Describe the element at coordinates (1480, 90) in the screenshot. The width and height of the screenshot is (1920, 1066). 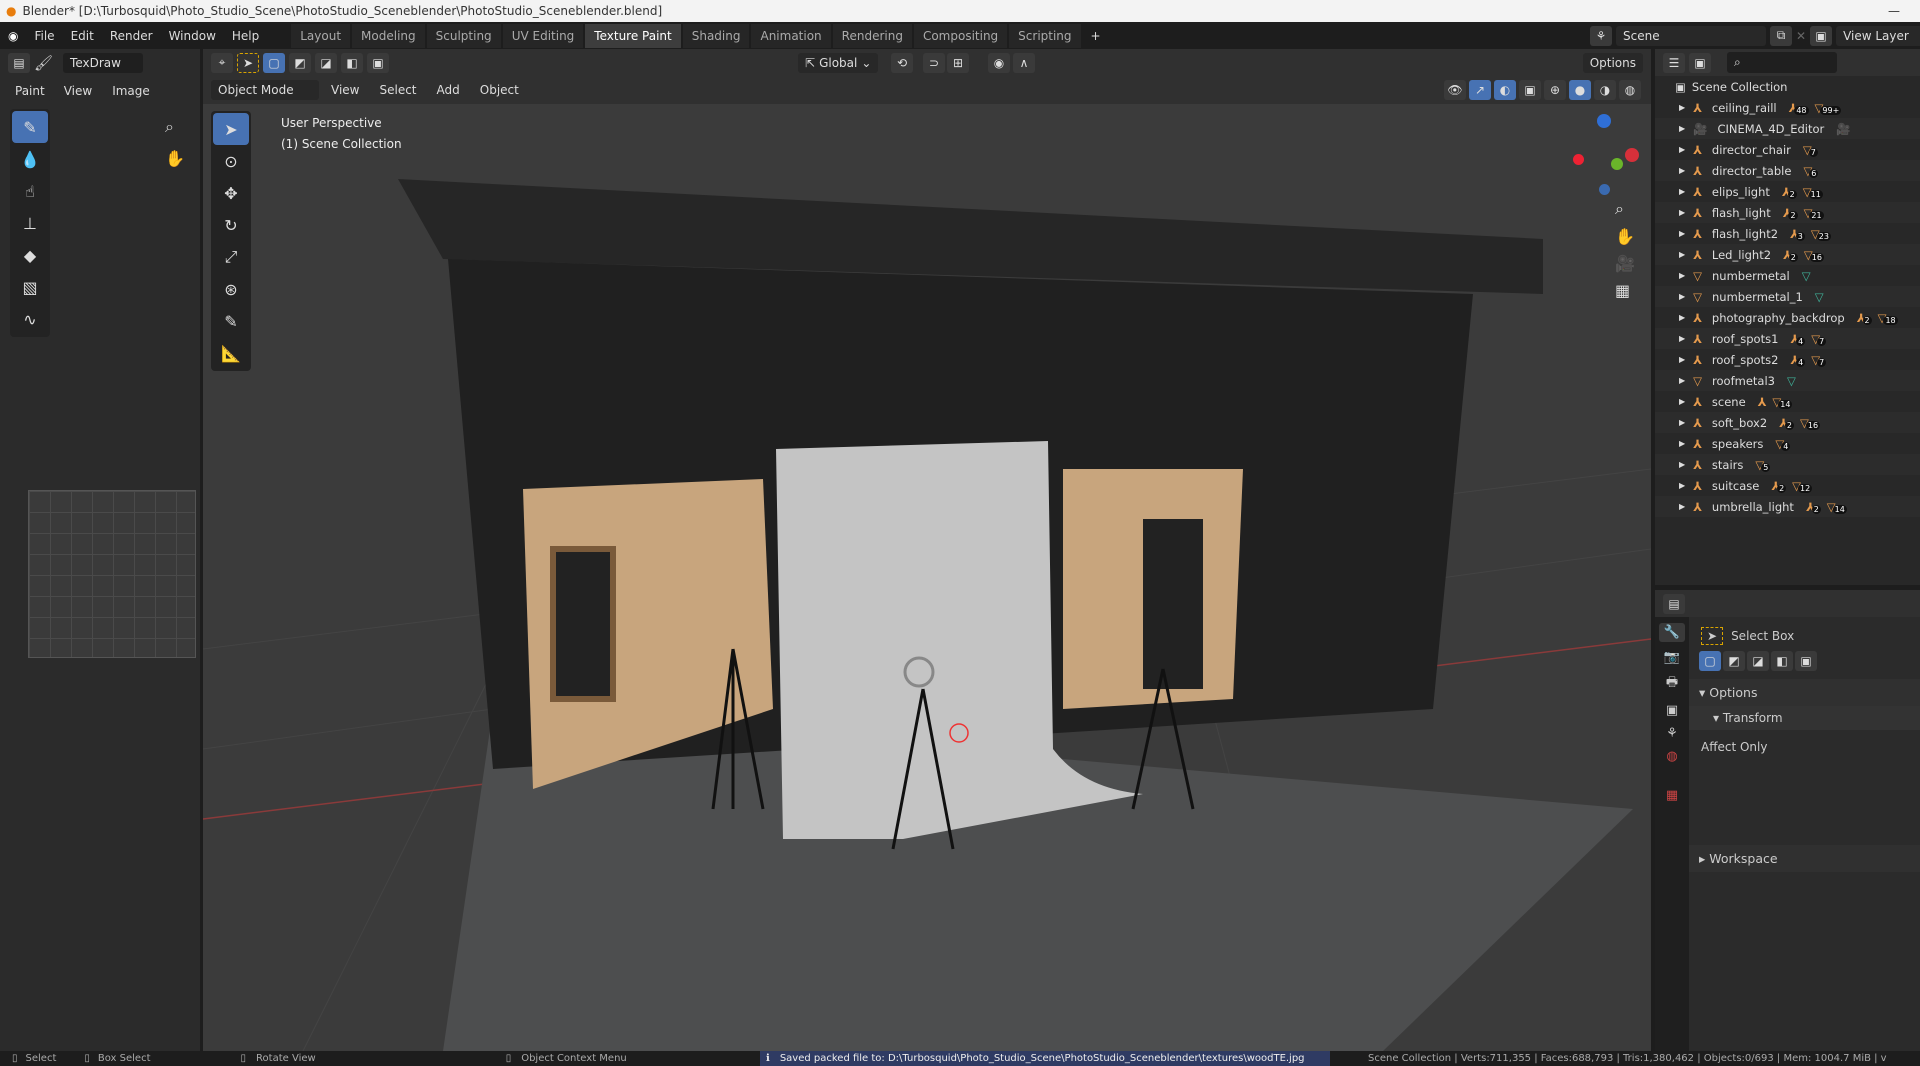
I see `gizmo-icon: ↗` at that location.